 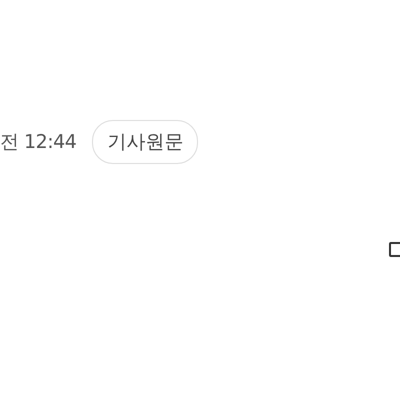 I want to click on article-time: 전 12:44, so click(x=38, y=142).